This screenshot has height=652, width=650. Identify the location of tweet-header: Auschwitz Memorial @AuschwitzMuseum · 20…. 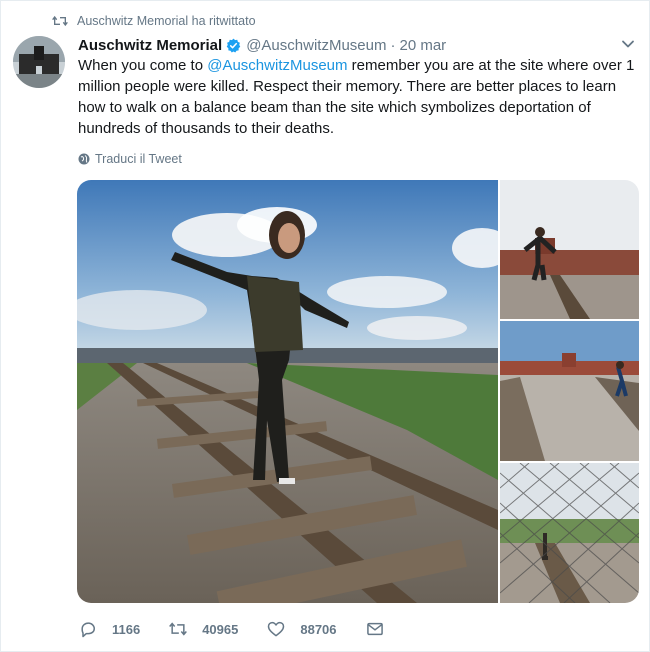
(344, 45).